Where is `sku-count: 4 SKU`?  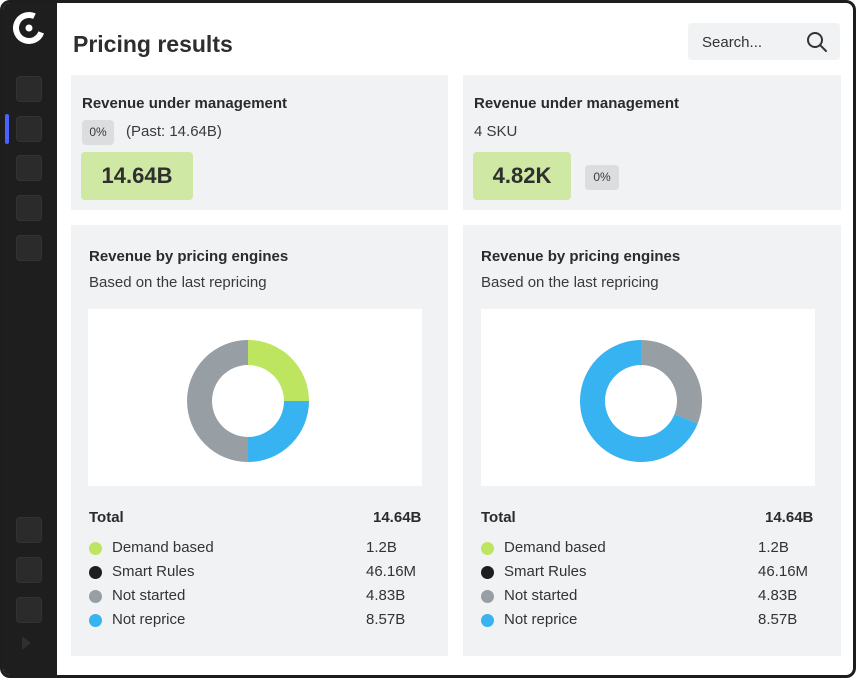
sku-count: 4 SKU is located at coordinates (496, 131).